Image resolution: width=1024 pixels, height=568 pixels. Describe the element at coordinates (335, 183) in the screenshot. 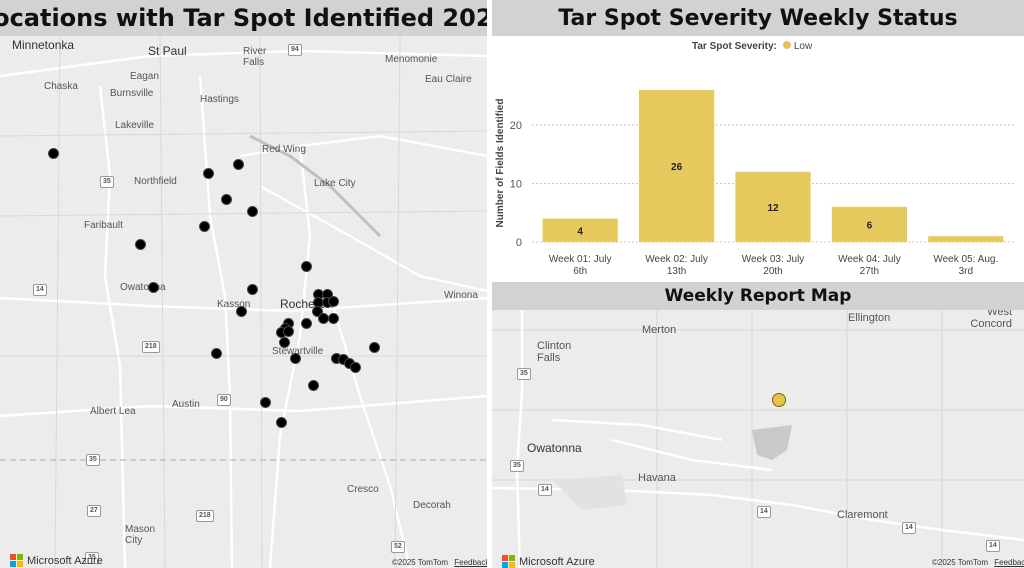

I see `place-label: Lake City` at that location.